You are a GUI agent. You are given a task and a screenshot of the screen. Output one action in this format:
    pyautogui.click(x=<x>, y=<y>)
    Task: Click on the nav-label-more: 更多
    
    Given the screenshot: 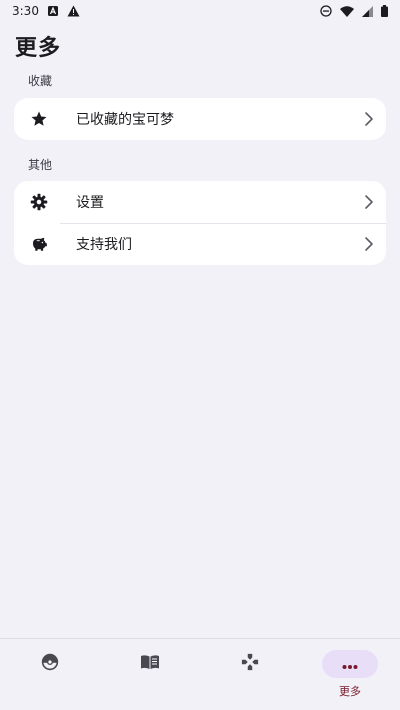 What is the action you would take?
    pyautogui.click(x=350, y=691)
    